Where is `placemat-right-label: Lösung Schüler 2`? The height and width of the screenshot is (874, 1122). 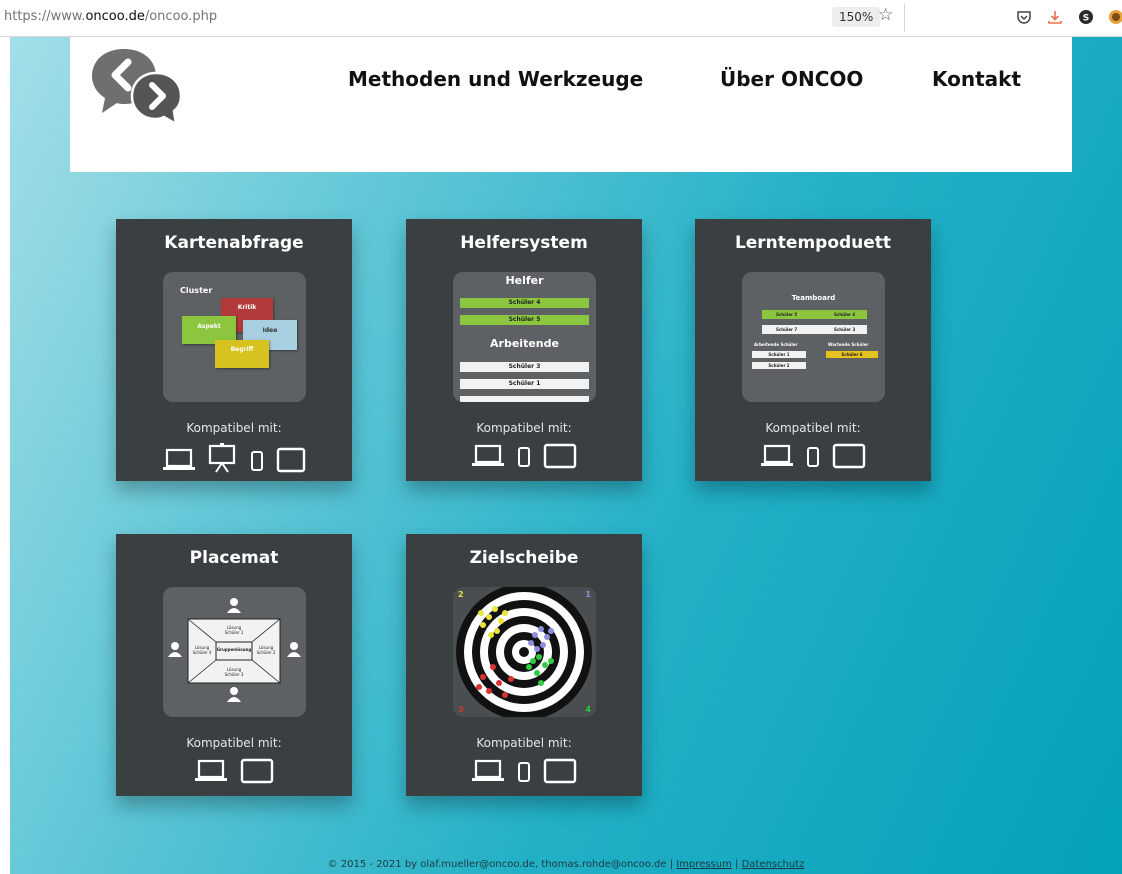
placemat-right-label: Lösung Schüler 2 is located at coordinates (266, 650).